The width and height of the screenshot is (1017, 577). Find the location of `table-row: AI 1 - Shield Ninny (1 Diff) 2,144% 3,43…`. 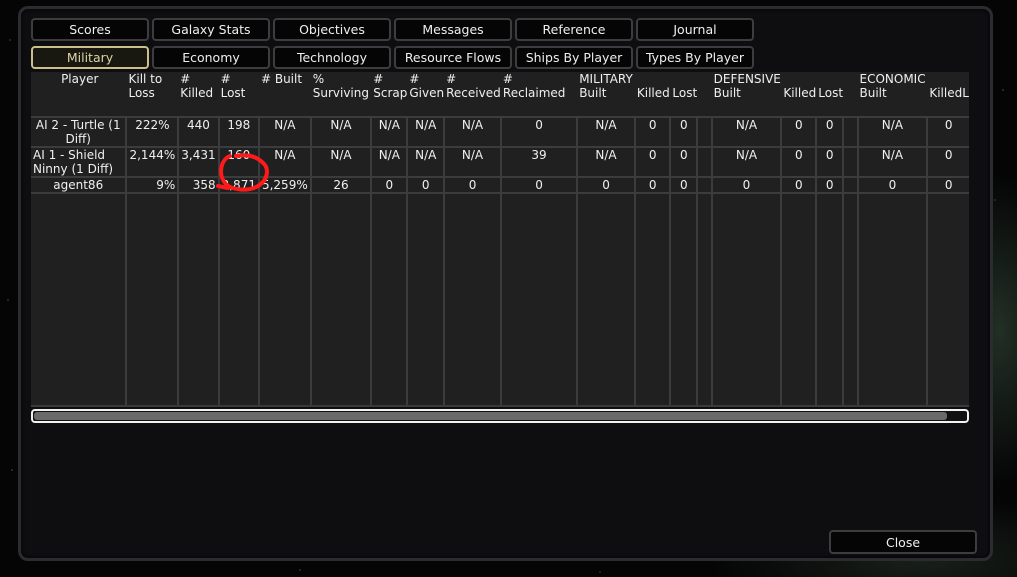

table-row: AI 1 - Shield Ninny (1 Diff) 2,144% 3,43… is located at coordinates (500, 161).